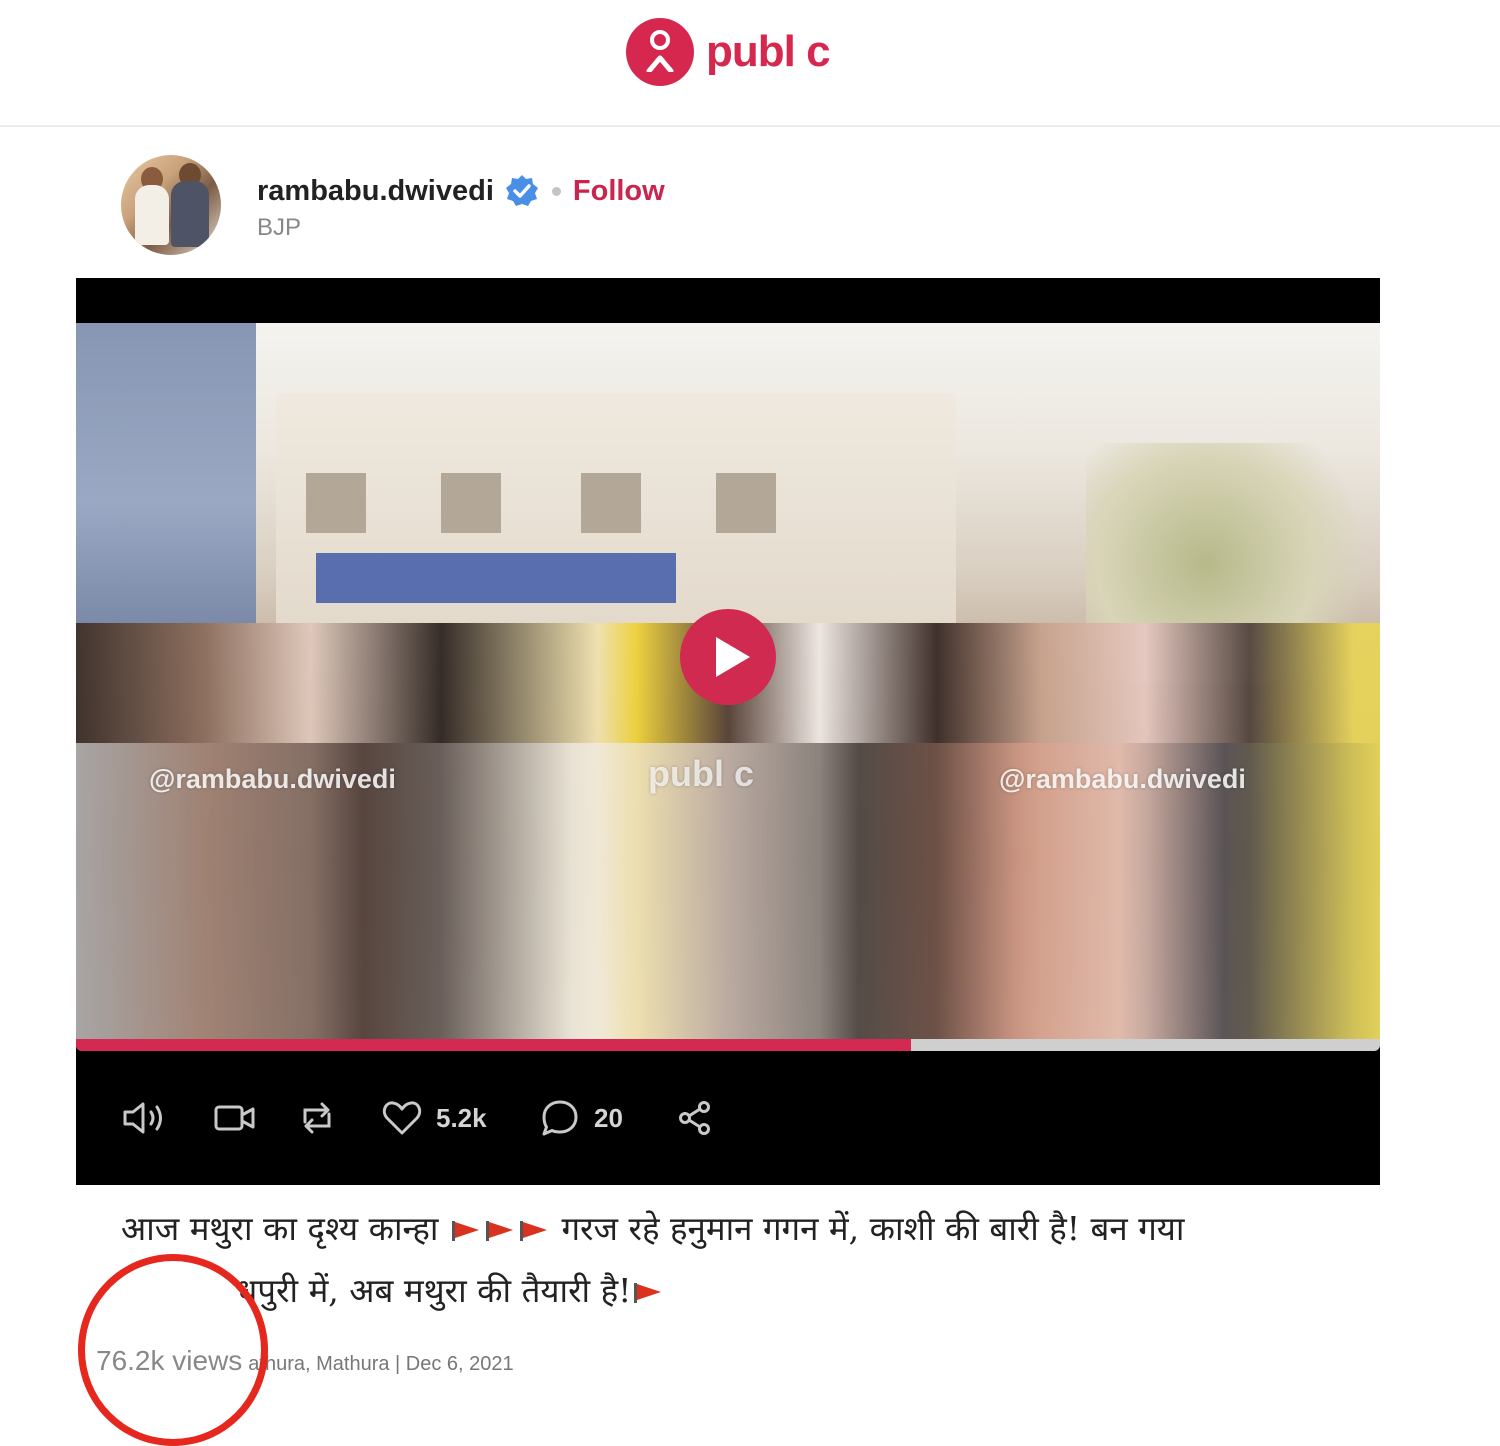 The height and width of the screenshot is (1446, 1500). I want to click on author-info: rambabu.dwivedi Follow BJP, so click(461, 207).